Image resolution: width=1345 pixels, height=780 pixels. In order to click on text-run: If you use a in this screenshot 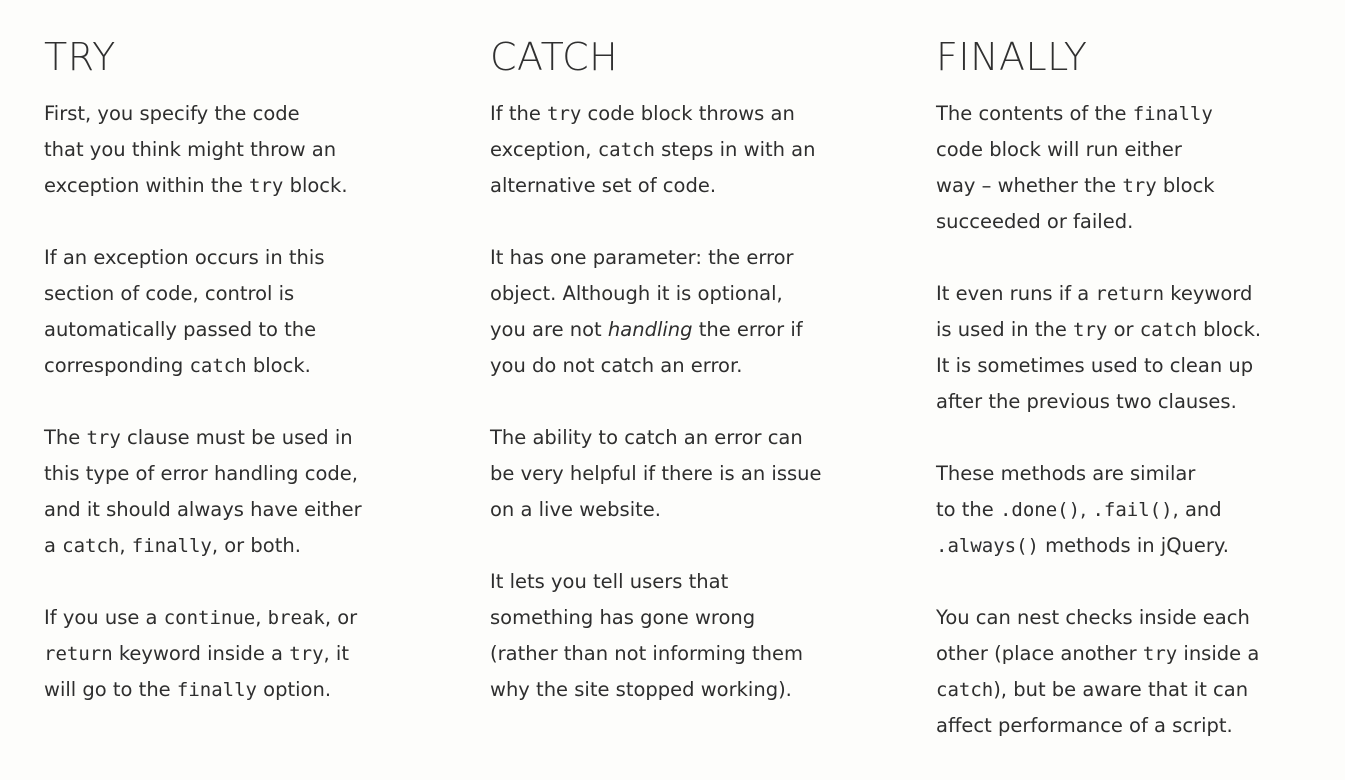, I will do `click(104, 617)`.